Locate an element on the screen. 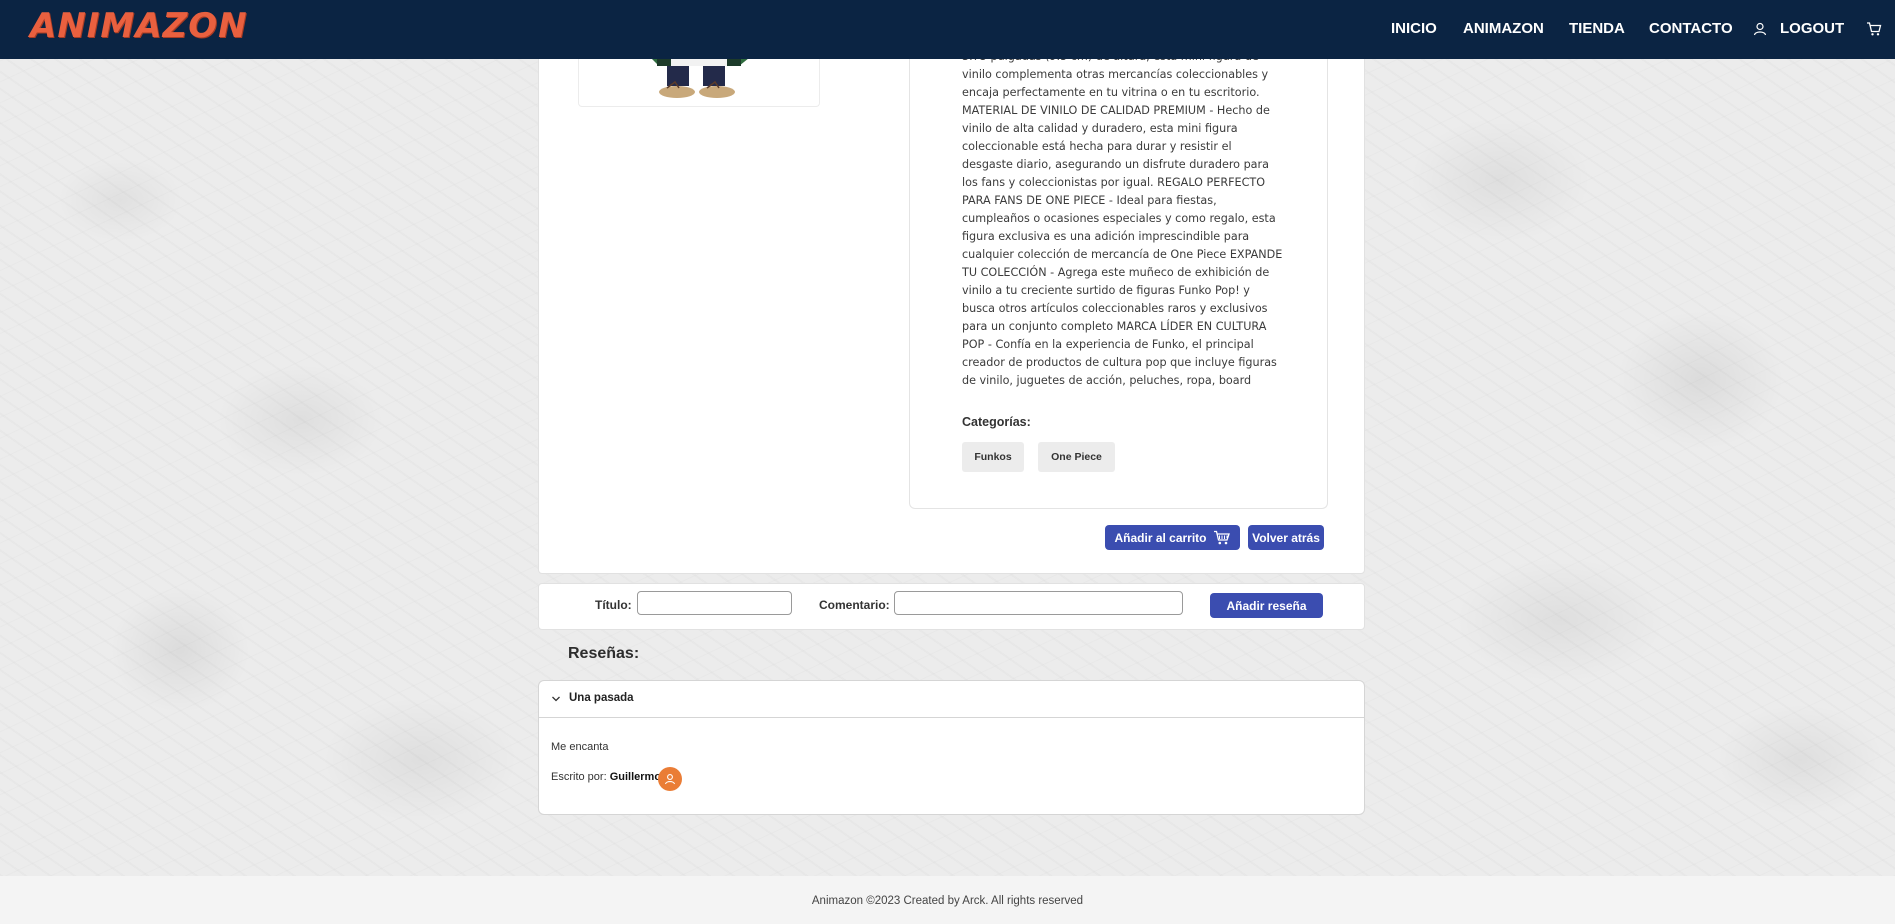  review-body: Me encanta is located at coordinates (580, 747).